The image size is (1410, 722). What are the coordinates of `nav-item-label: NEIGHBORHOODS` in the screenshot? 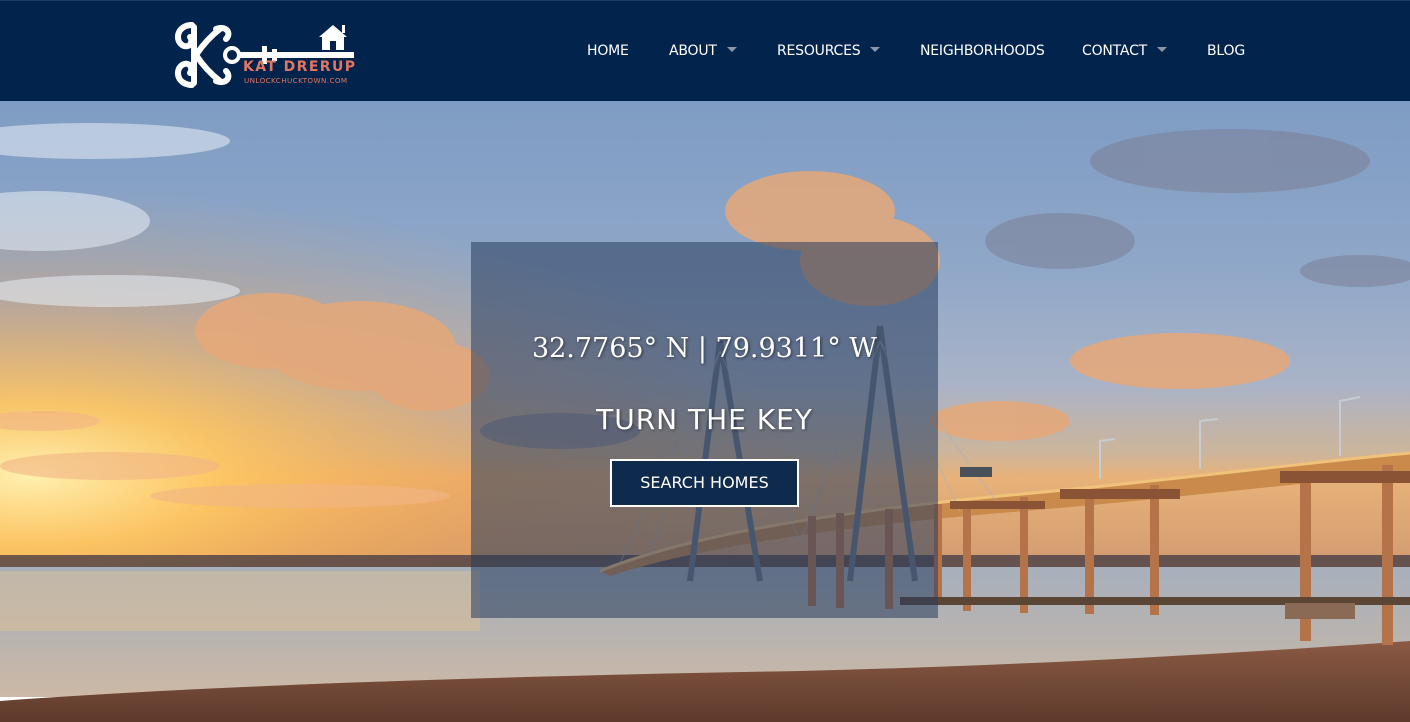 It's located at (982, 51).